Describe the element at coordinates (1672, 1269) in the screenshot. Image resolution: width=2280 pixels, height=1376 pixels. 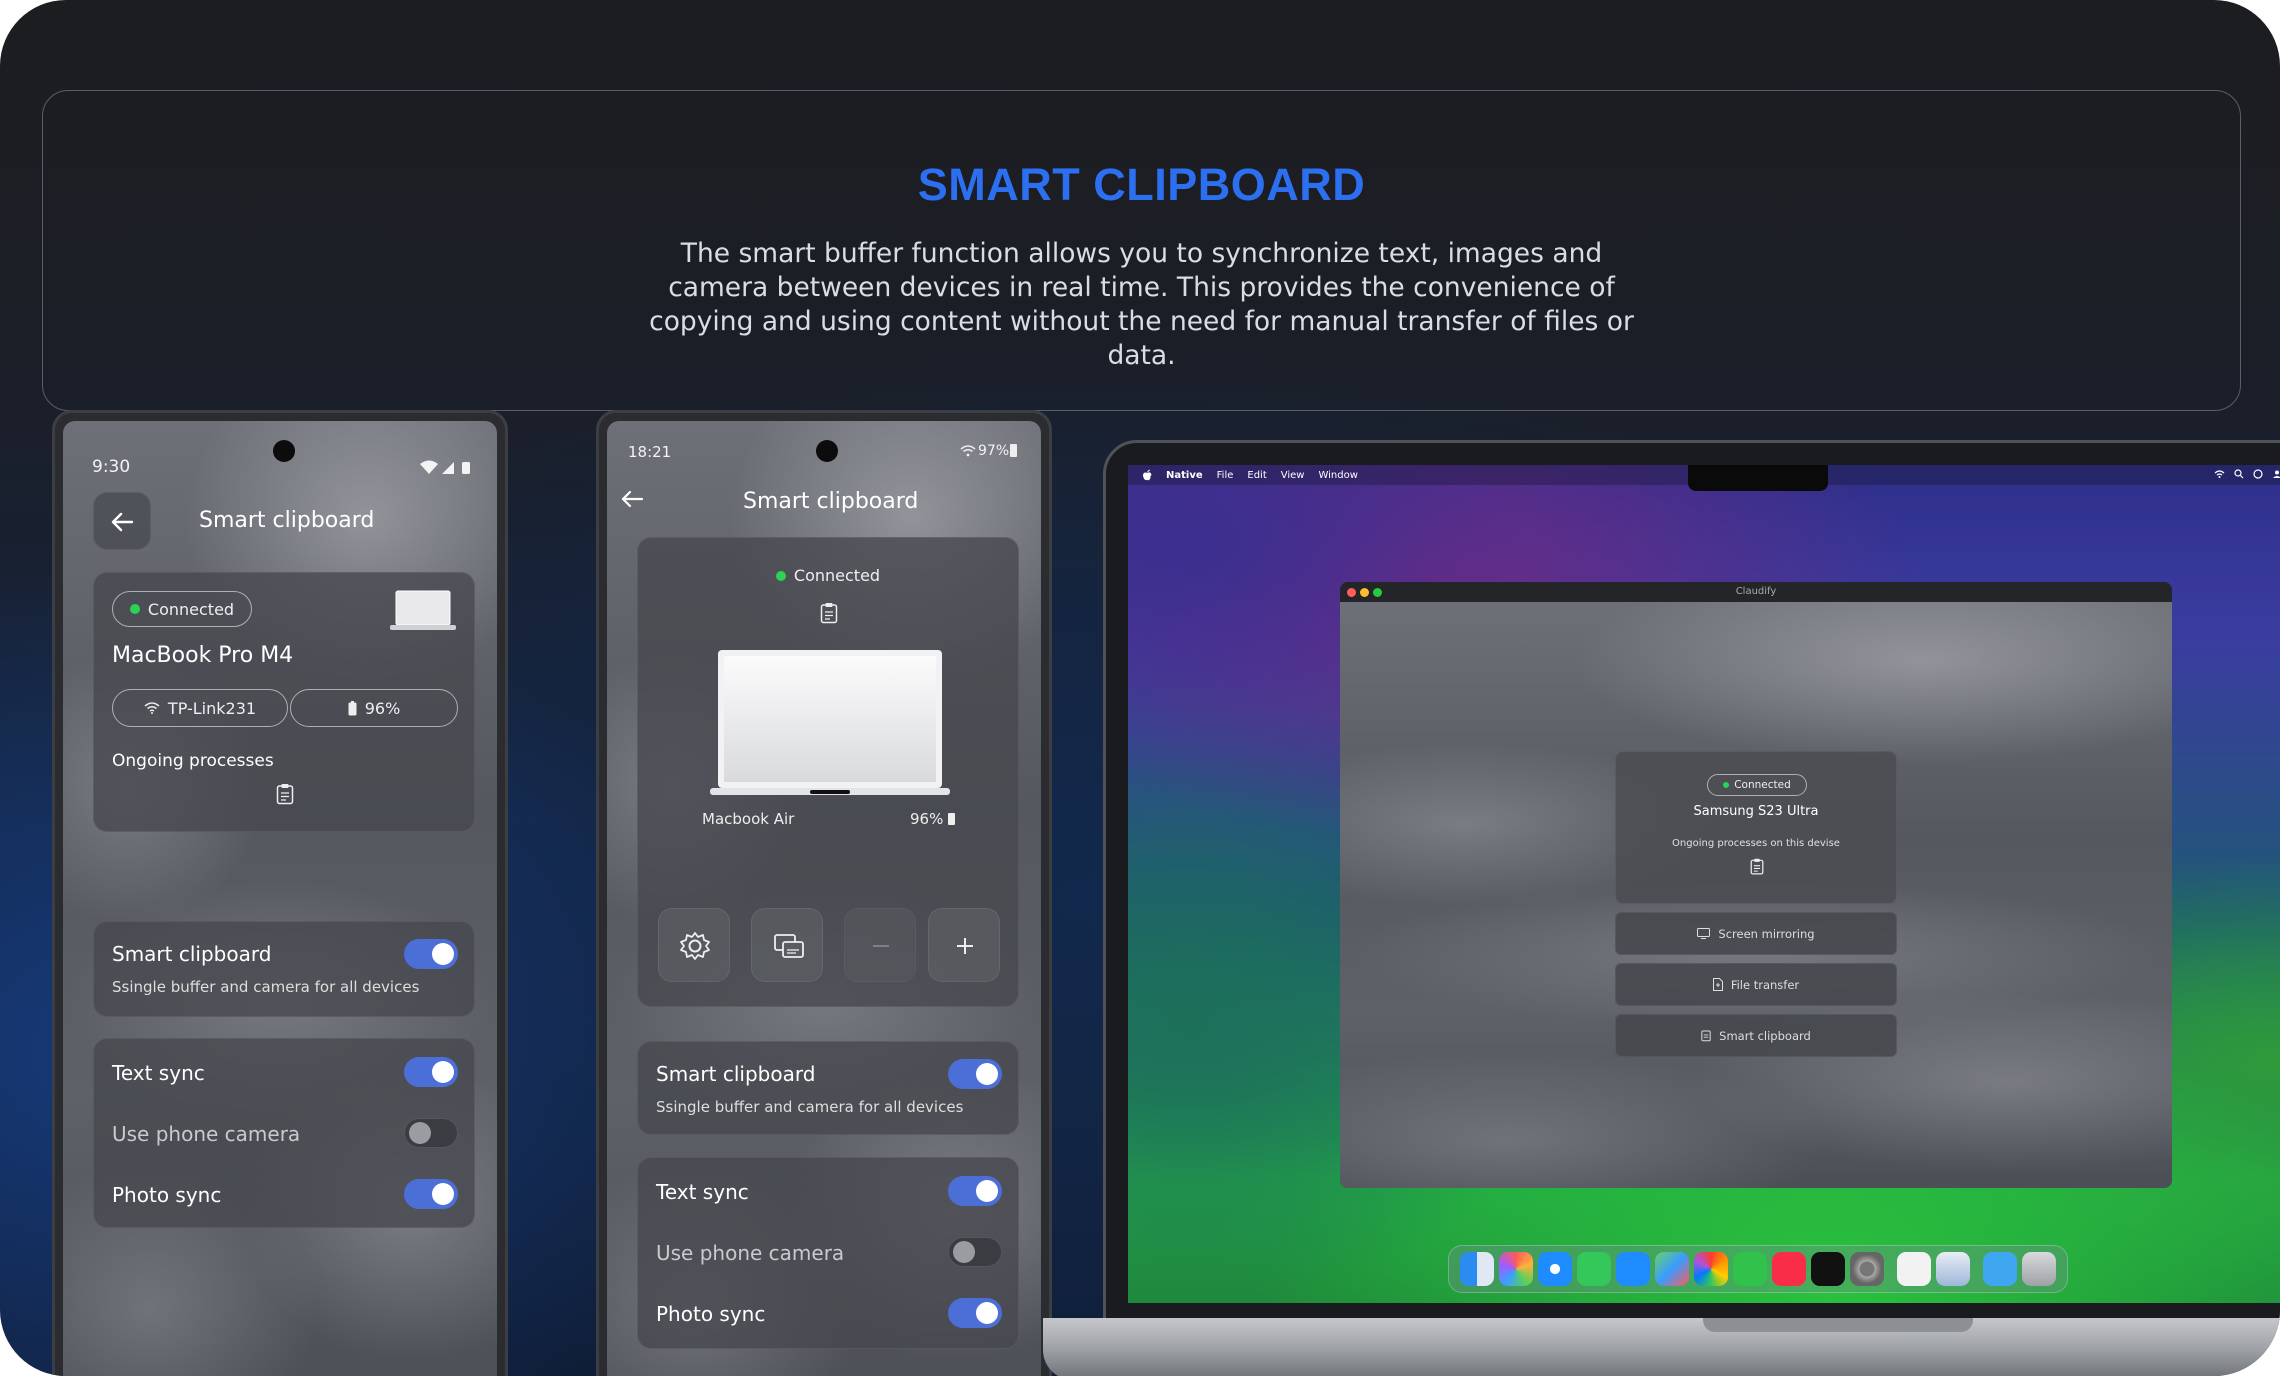
I see `maps-icon` at that location.